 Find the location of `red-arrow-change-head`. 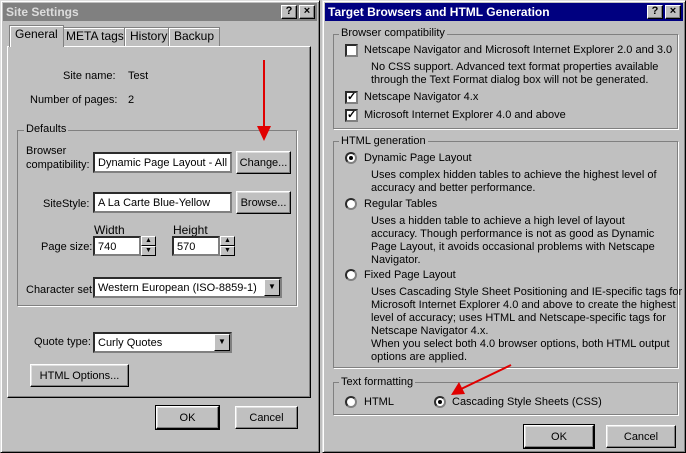

red-arrow-change-head is located at coordinates (264, 133).